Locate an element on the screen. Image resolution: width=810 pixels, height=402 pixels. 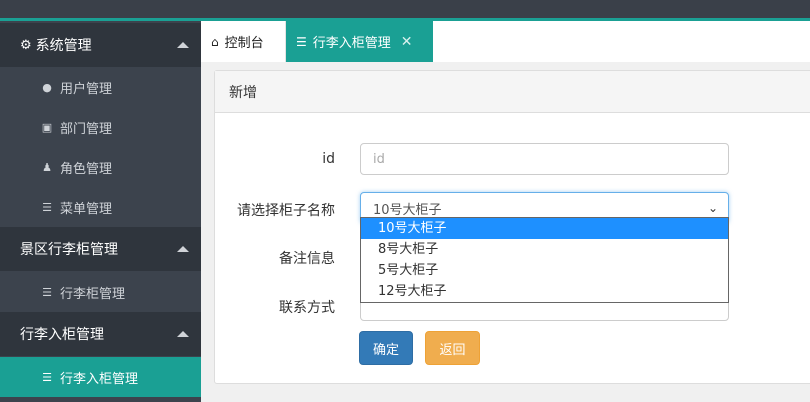
sidebar-item-departments: ▣ 部门管理 is located at coordinates (100, 127).